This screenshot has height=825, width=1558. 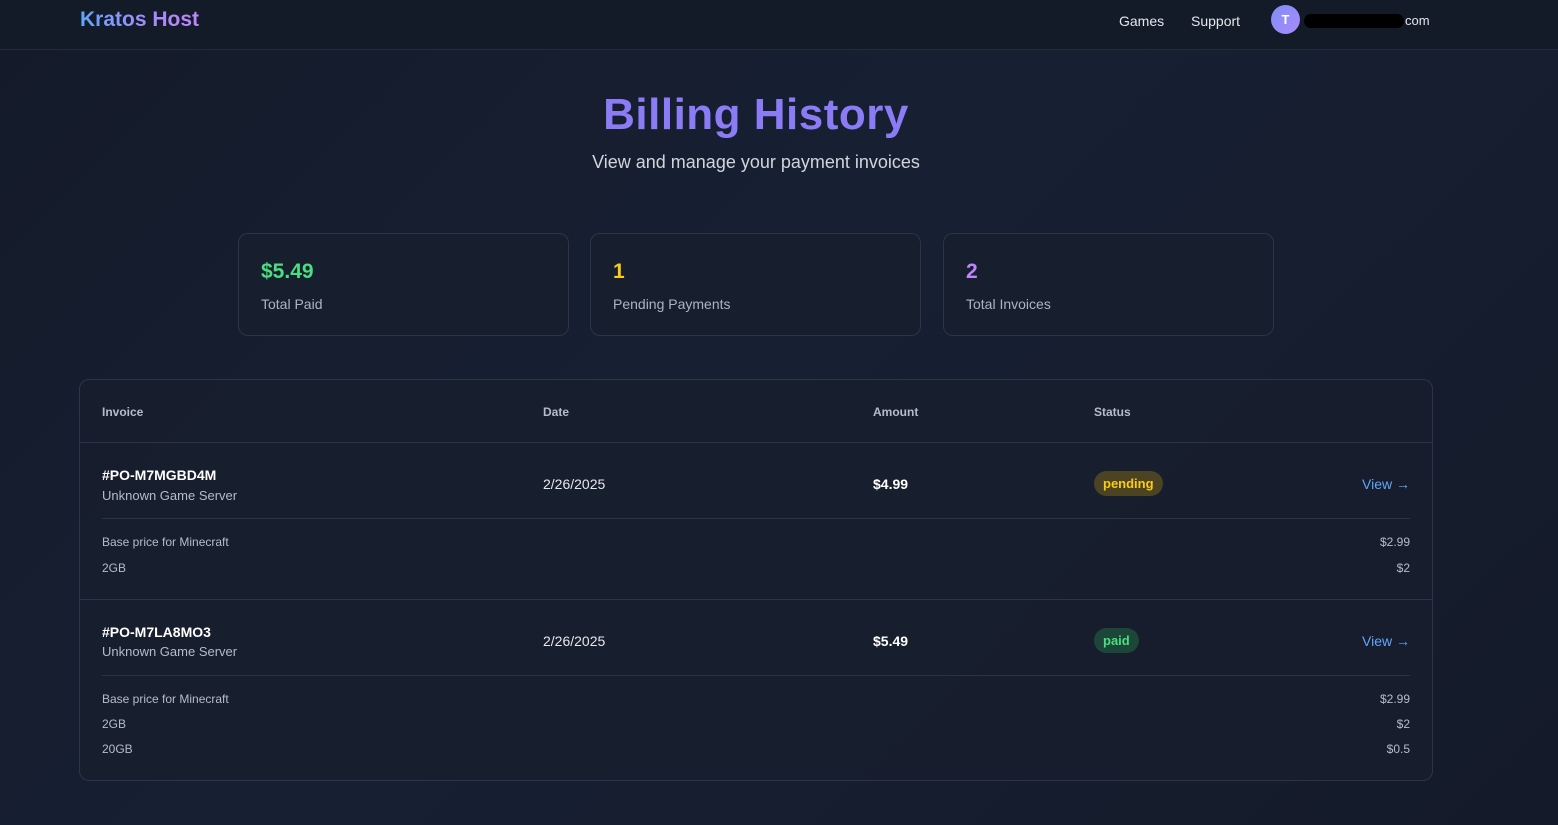 What do you see at coordinates (891, 484) in the screenshot?
I see `invoice-amount: $4.99` at bounding box center [891, 484].